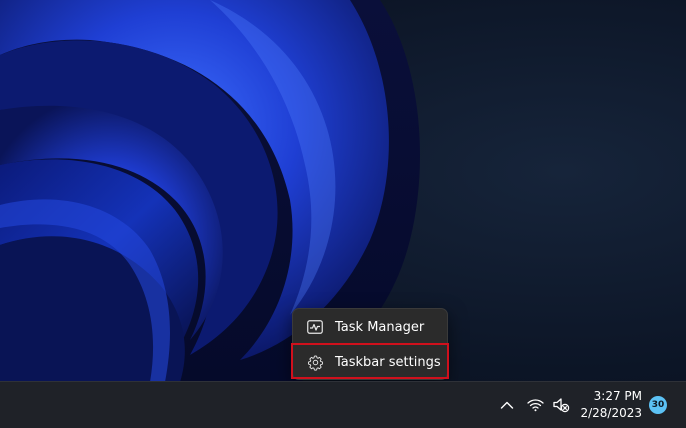  I want to click on speaker-muted-icon, so click(561, 405).